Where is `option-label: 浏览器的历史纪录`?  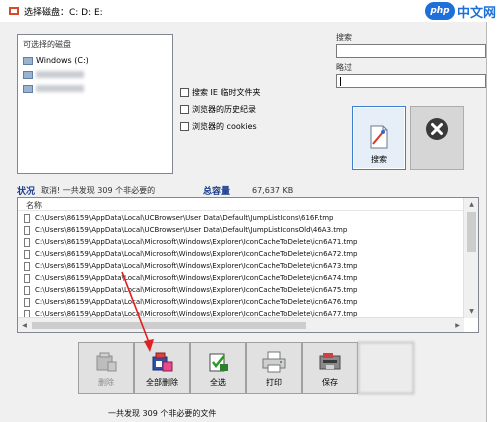
option-label: 浏览器的历史纪录 is located at coordinates (224, 109).